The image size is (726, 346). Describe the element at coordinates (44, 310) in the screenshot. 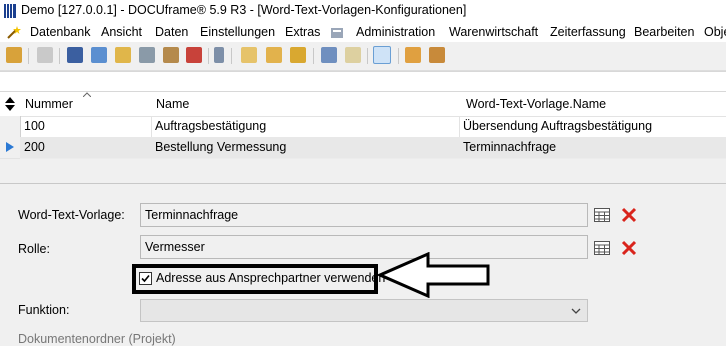

I see `funktion-label: Funktion:` at that location.